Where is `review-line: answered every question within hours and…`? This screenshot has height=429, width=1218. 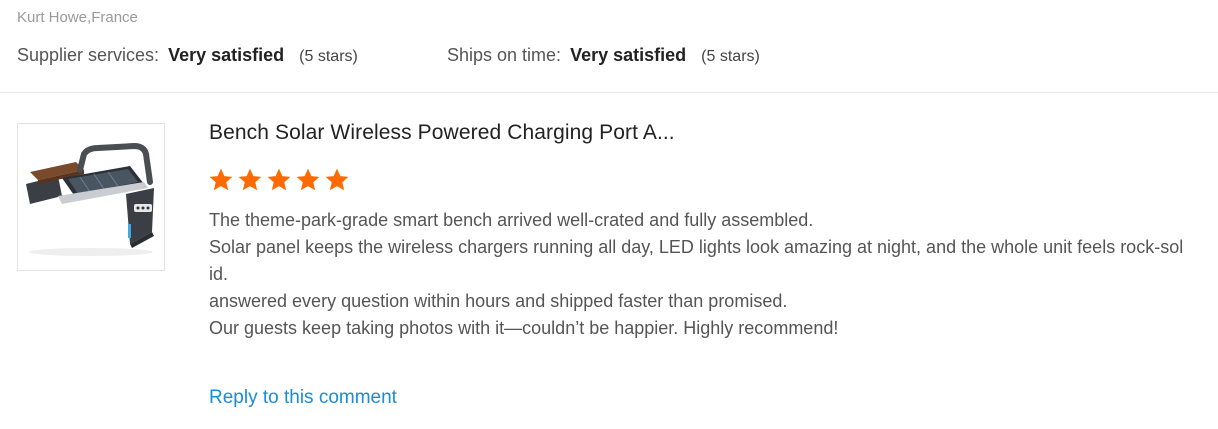
review-line: answered every question within hours and… is located at coordinates (498, 301).